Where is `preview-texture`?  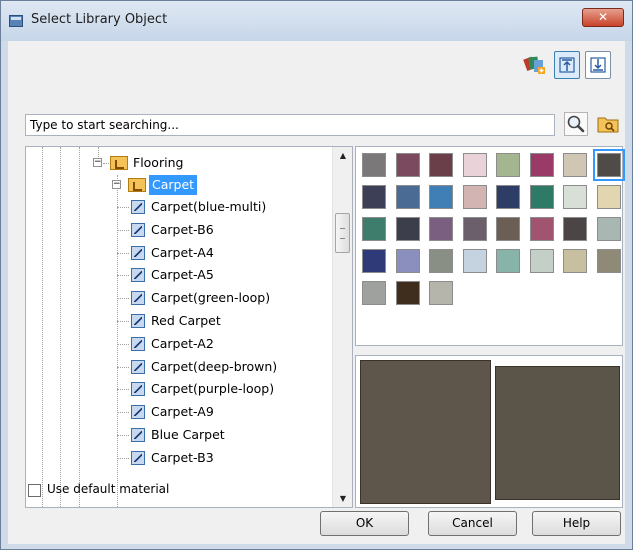 preview-texture is located at coordinates (557, 433).